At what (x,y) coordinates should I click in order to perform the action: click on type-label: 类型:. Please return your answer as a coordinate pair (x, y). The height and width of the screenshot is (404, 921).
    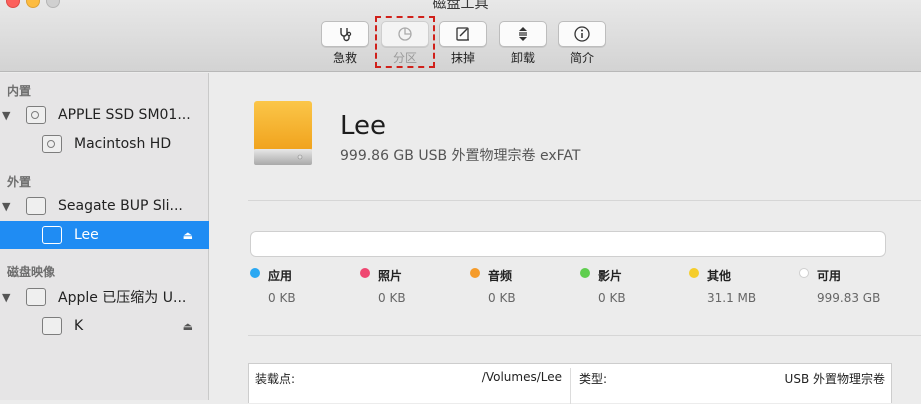
    Looking at the image, I should click on (593, 379).